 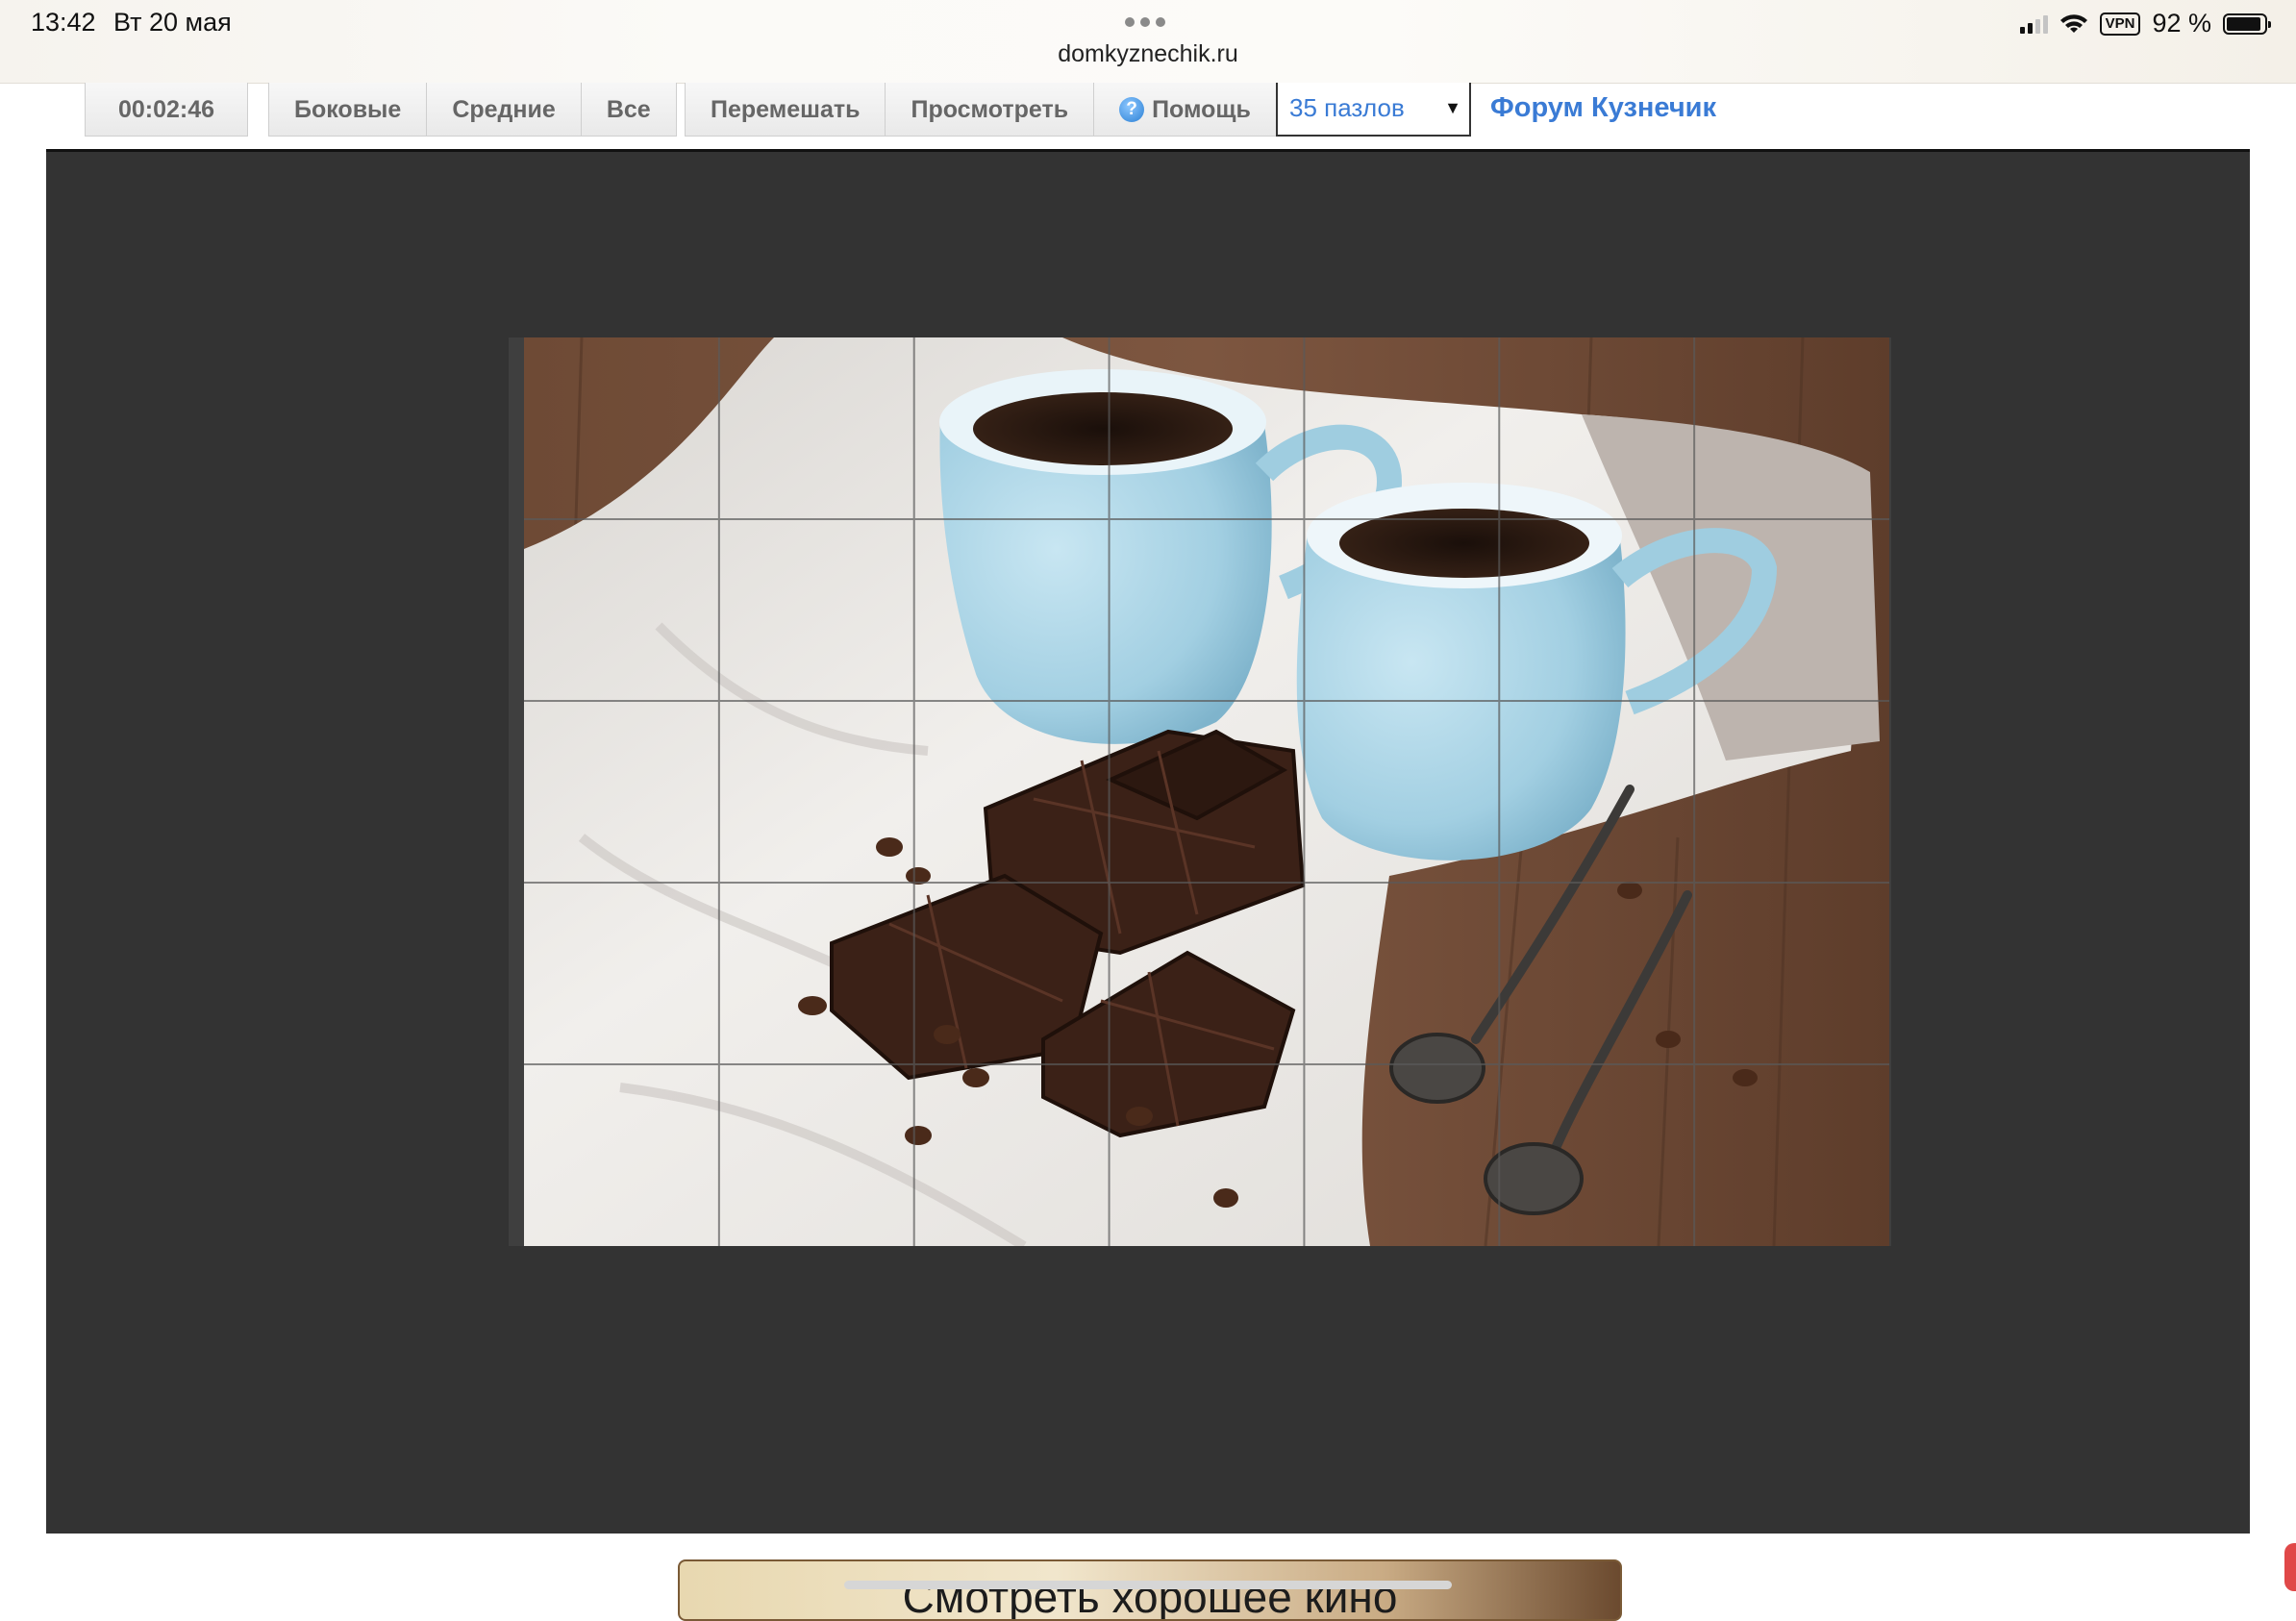 I want to click on timer-display: 00:02:46, so click(x=166, y=109).